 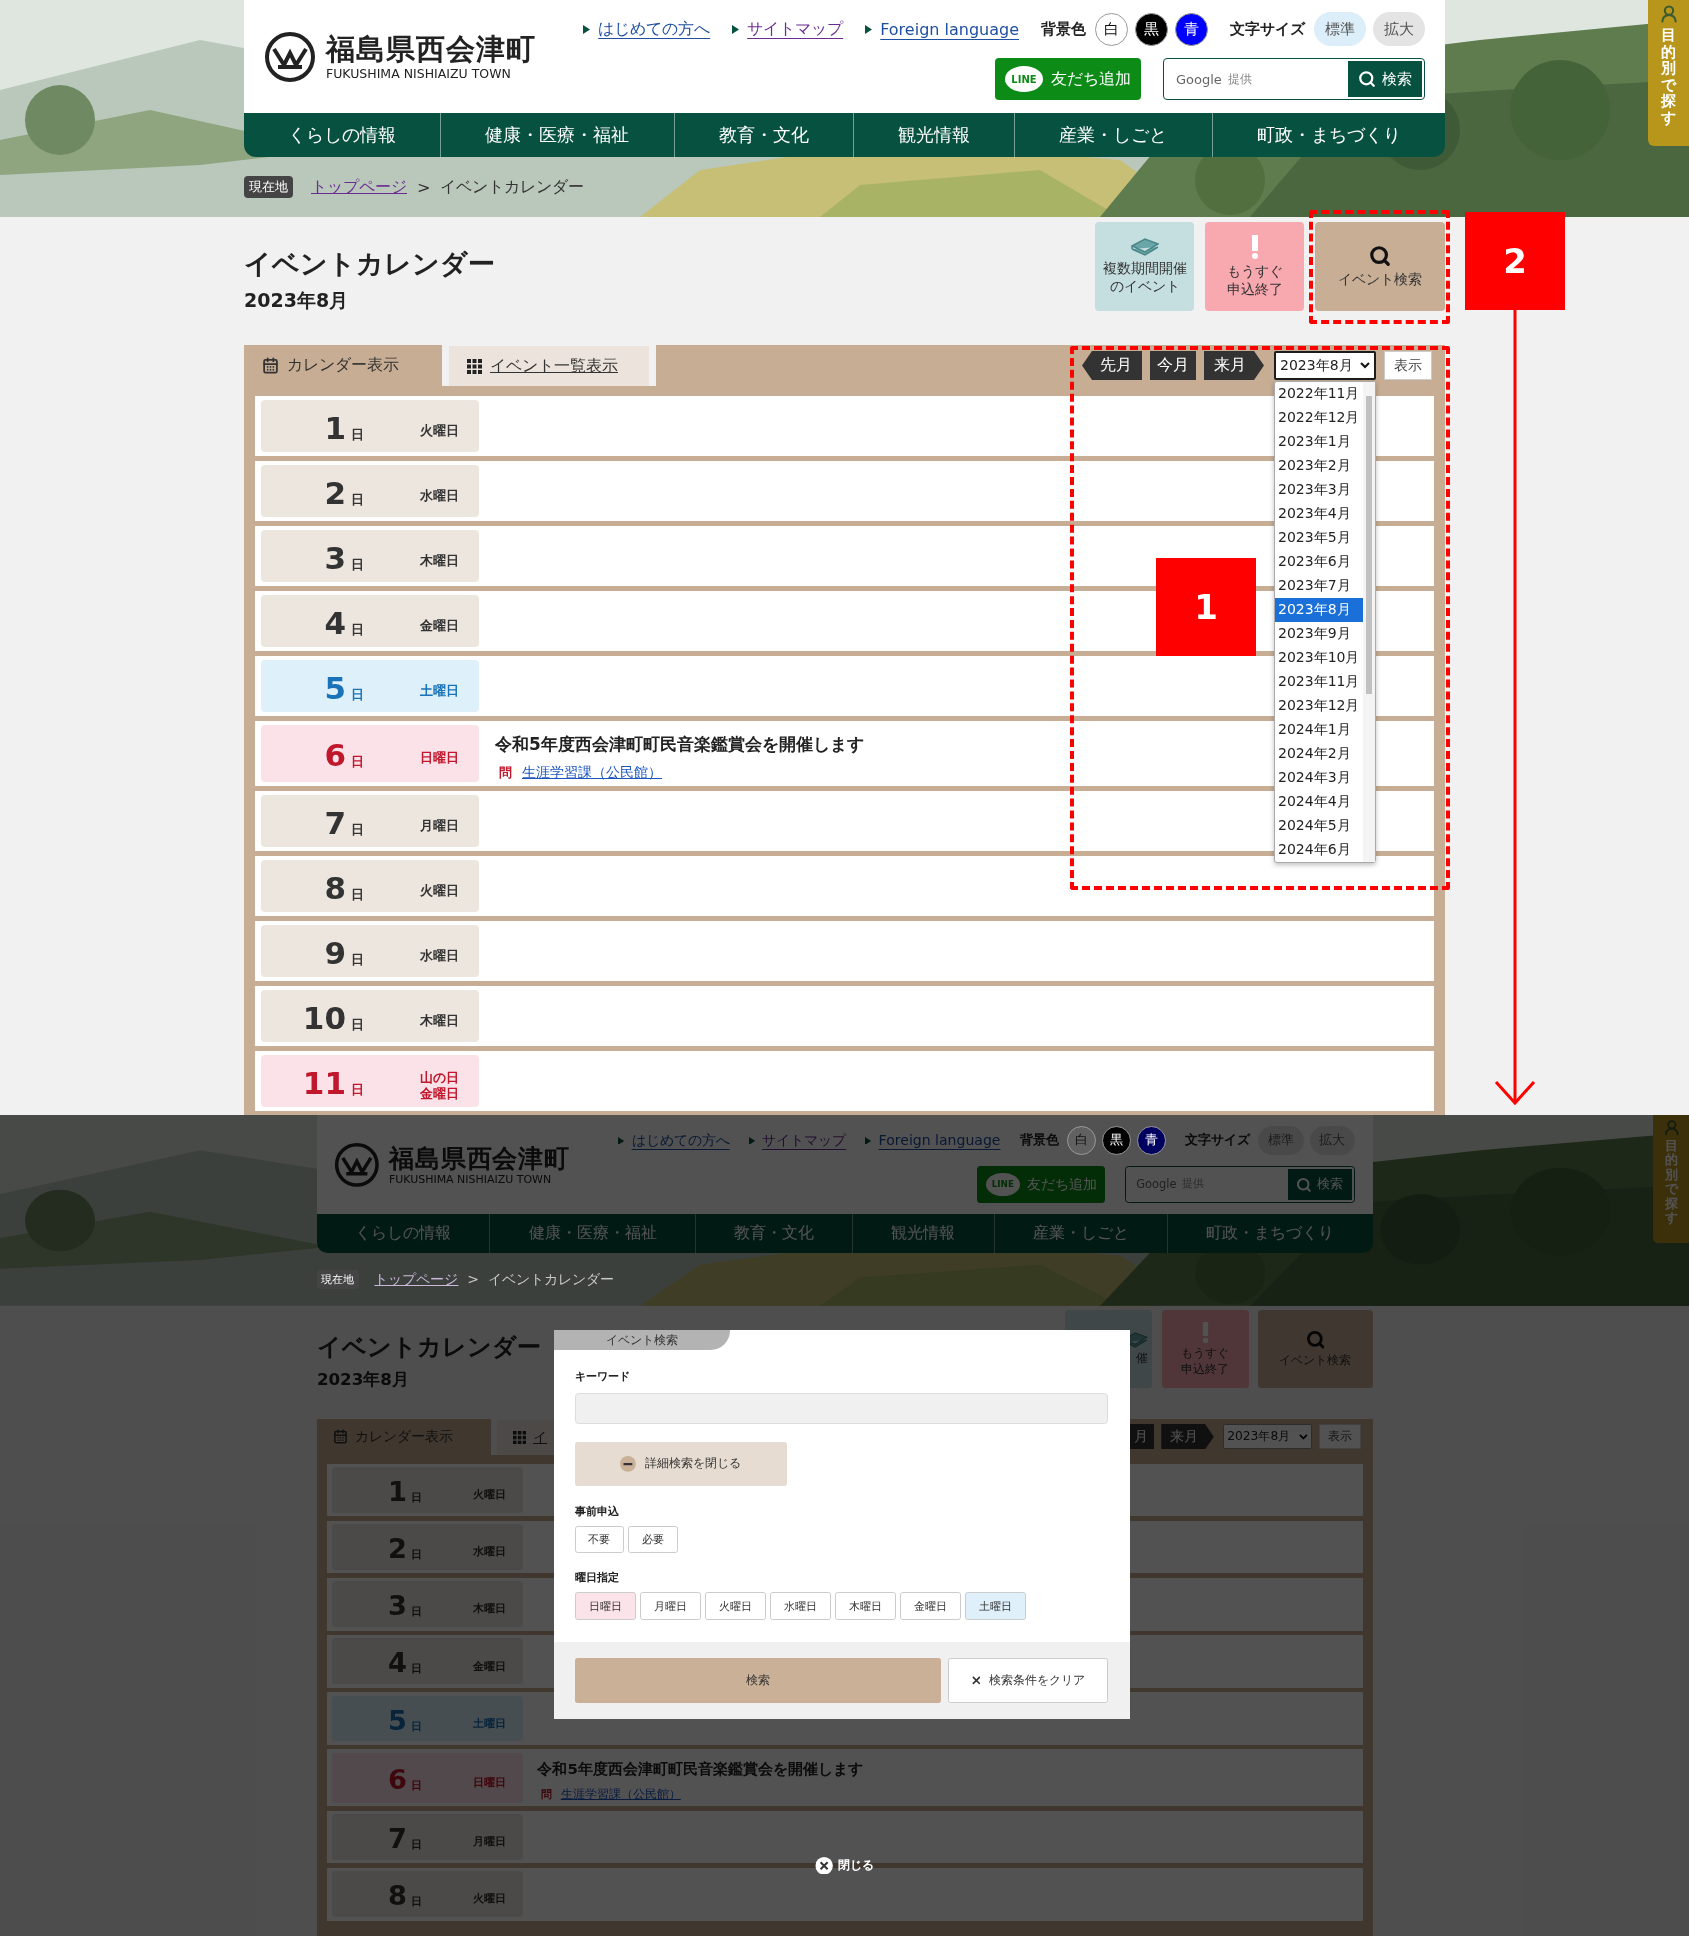 I want to click on scrollbar, so click(x=1369, y=622).